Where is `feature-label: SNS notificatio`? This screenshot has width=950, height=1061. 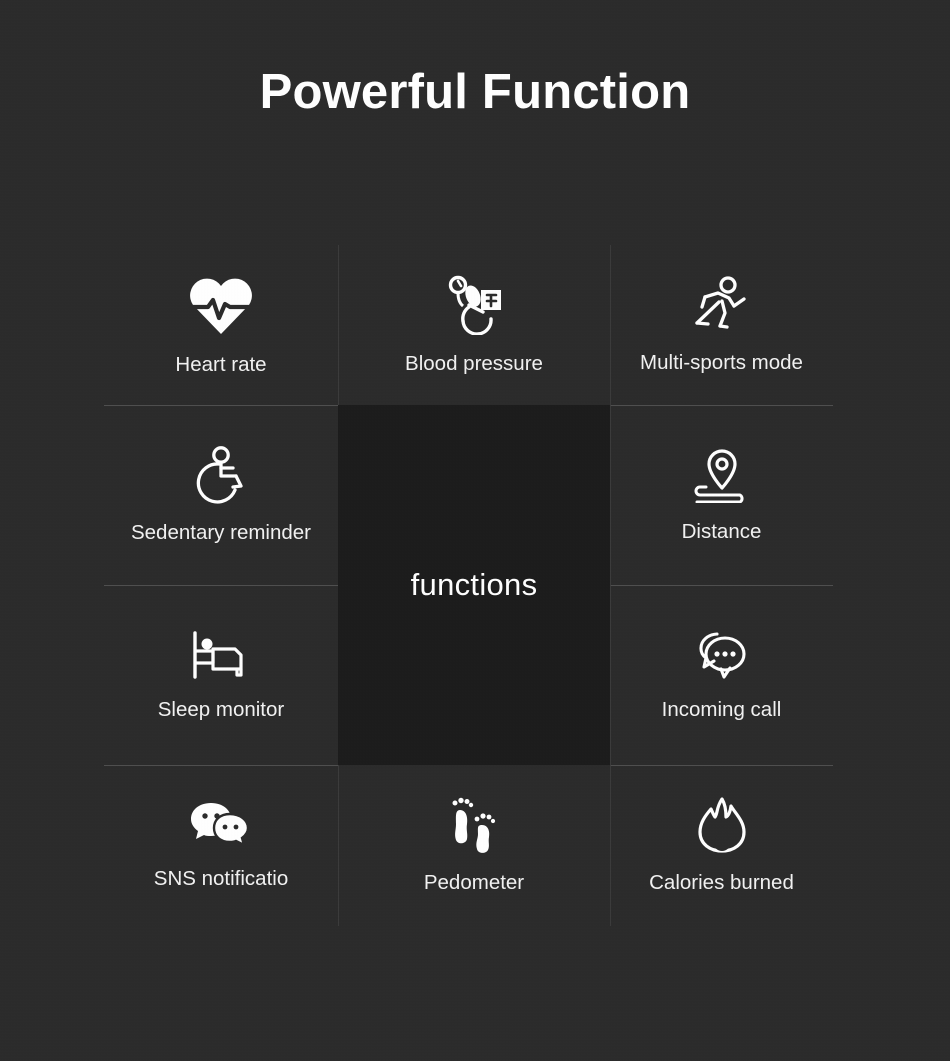
feature-label: SNS notificatio is located at coordinates (221, 878).